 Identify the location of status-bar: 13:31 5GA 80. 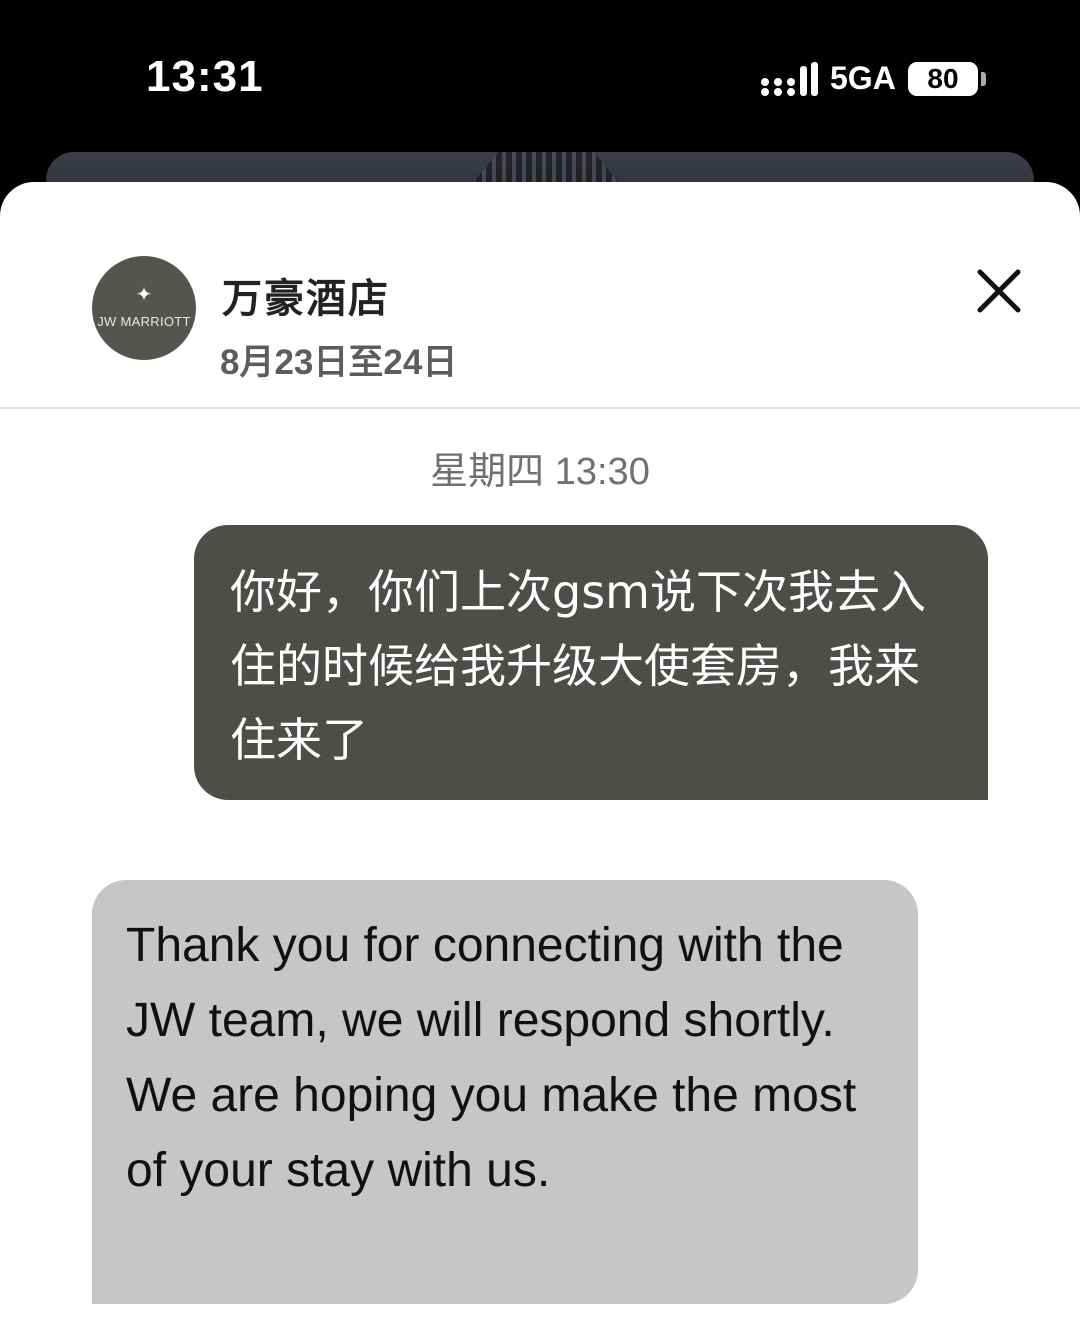
(540, 80).